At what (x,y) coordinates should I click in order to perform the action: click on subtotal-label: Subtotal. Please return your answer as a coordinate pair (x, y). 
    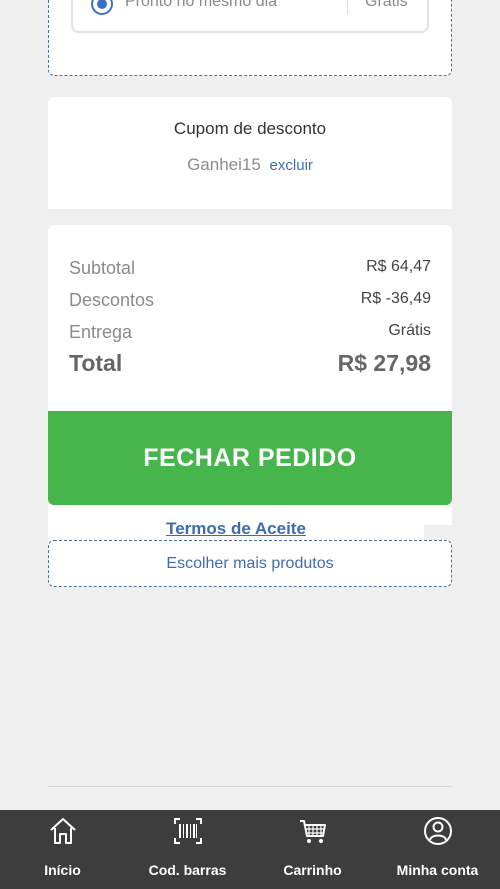
    Looking at the image, I should click on (102, 268).